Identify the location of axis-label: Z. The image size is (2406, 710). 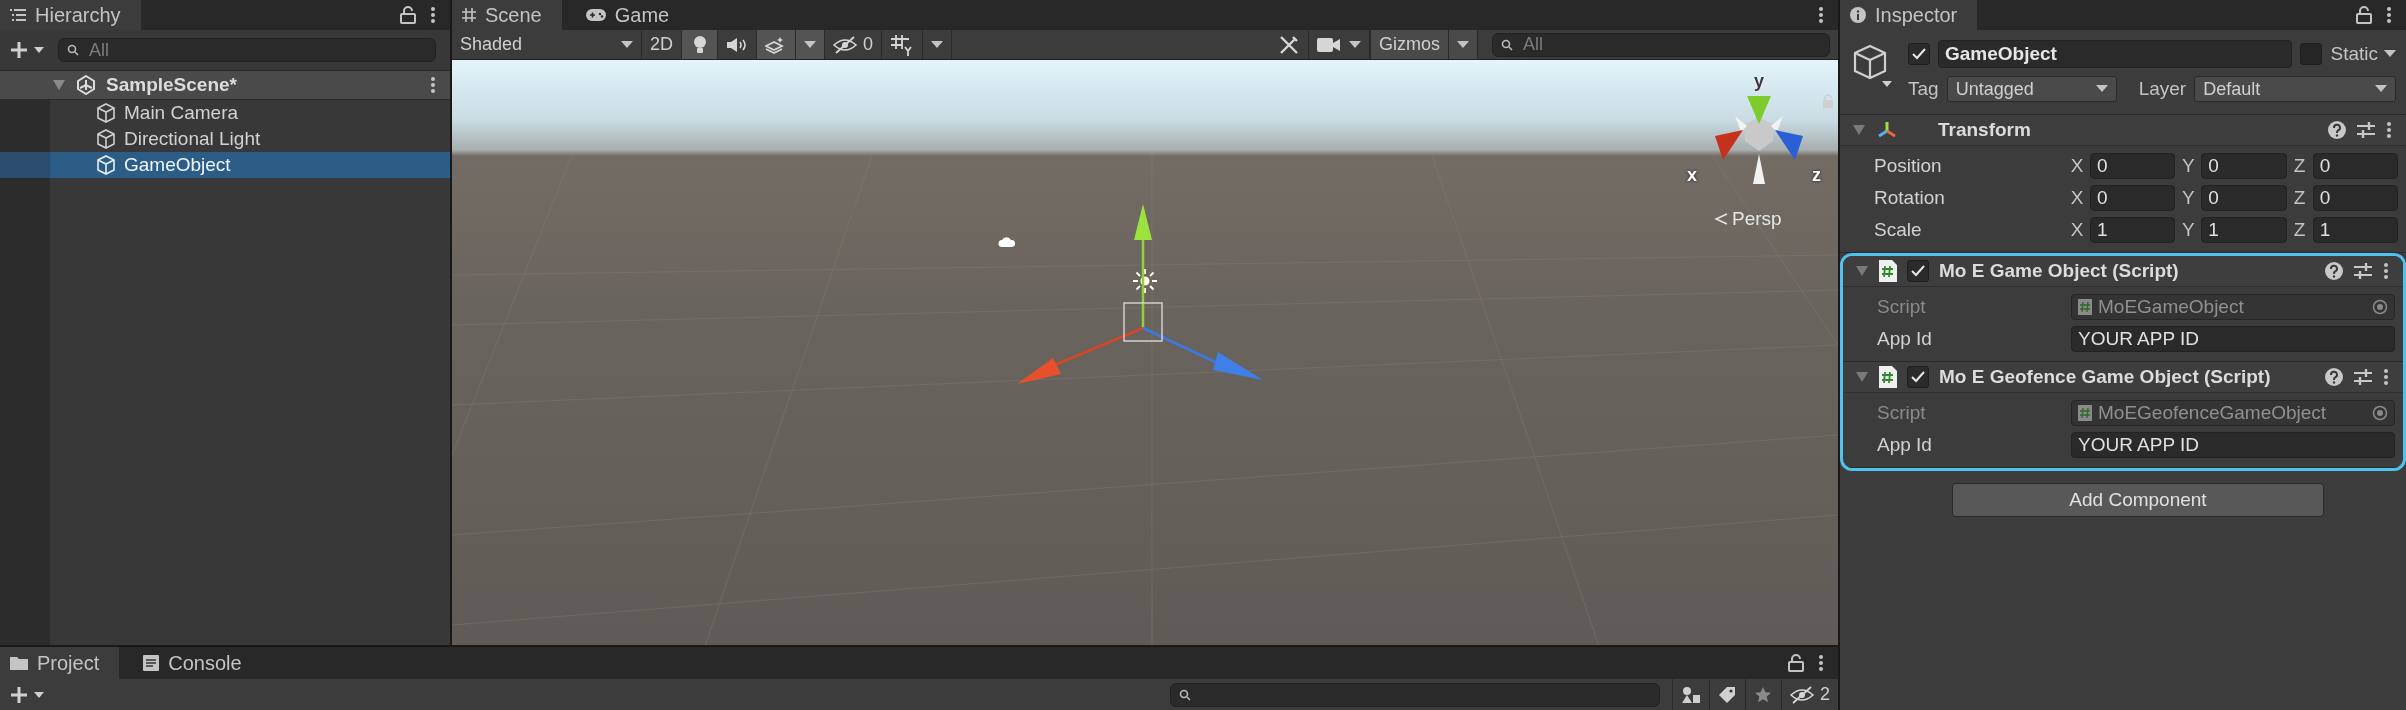
(2299, 230).